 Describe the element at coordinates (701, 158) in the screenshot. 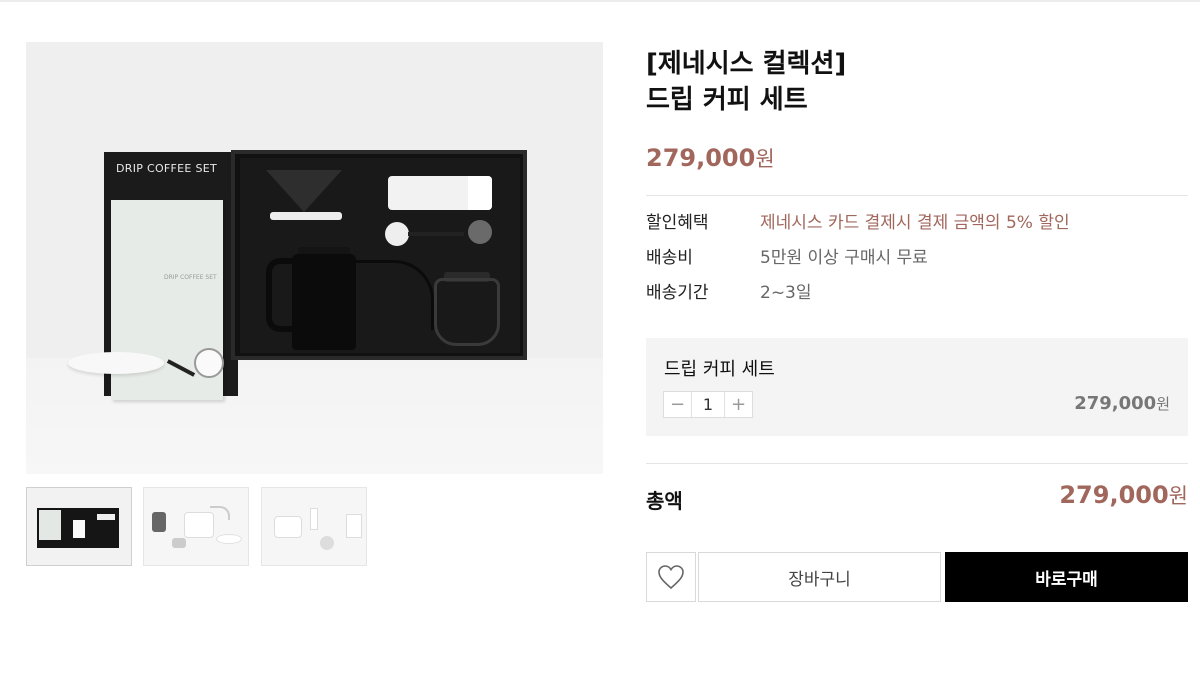

I see `product-price-number: 279,000` at that location.